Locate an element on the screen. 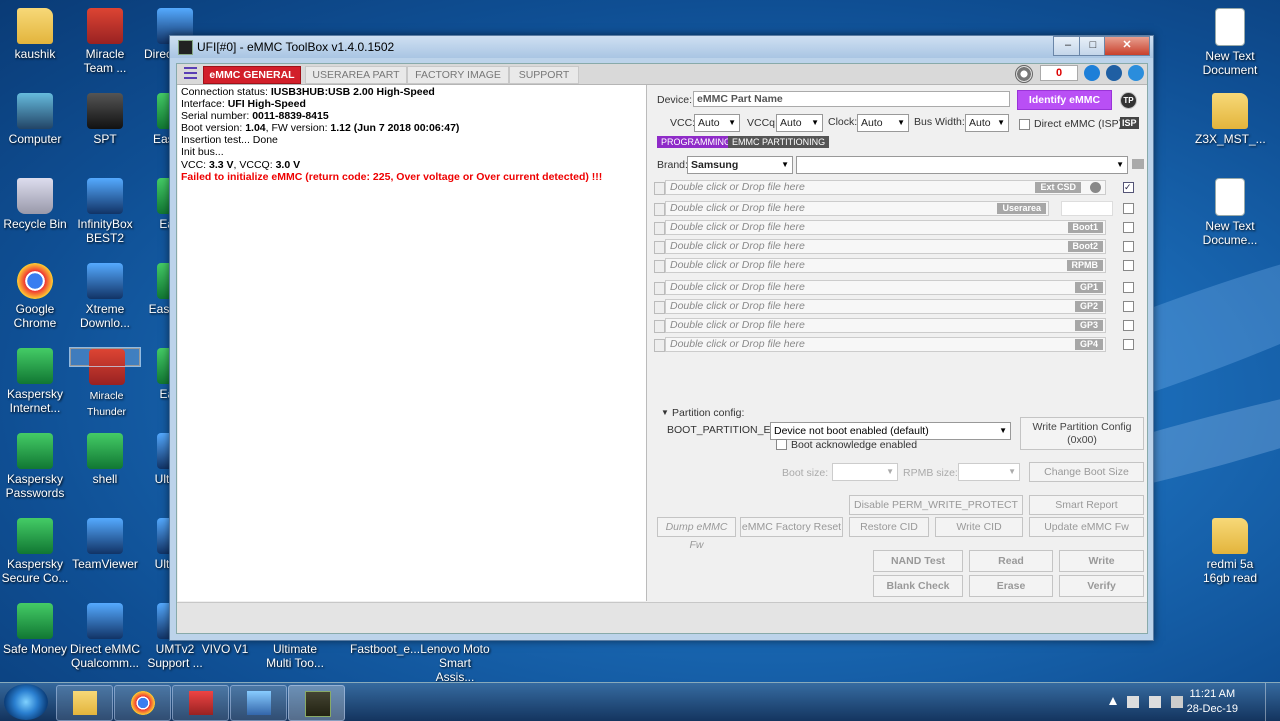 This screenshot has height=721, width=1280. file-drop-row: Double click or Drop file here Boot1 is located at coordinates (885, 227).